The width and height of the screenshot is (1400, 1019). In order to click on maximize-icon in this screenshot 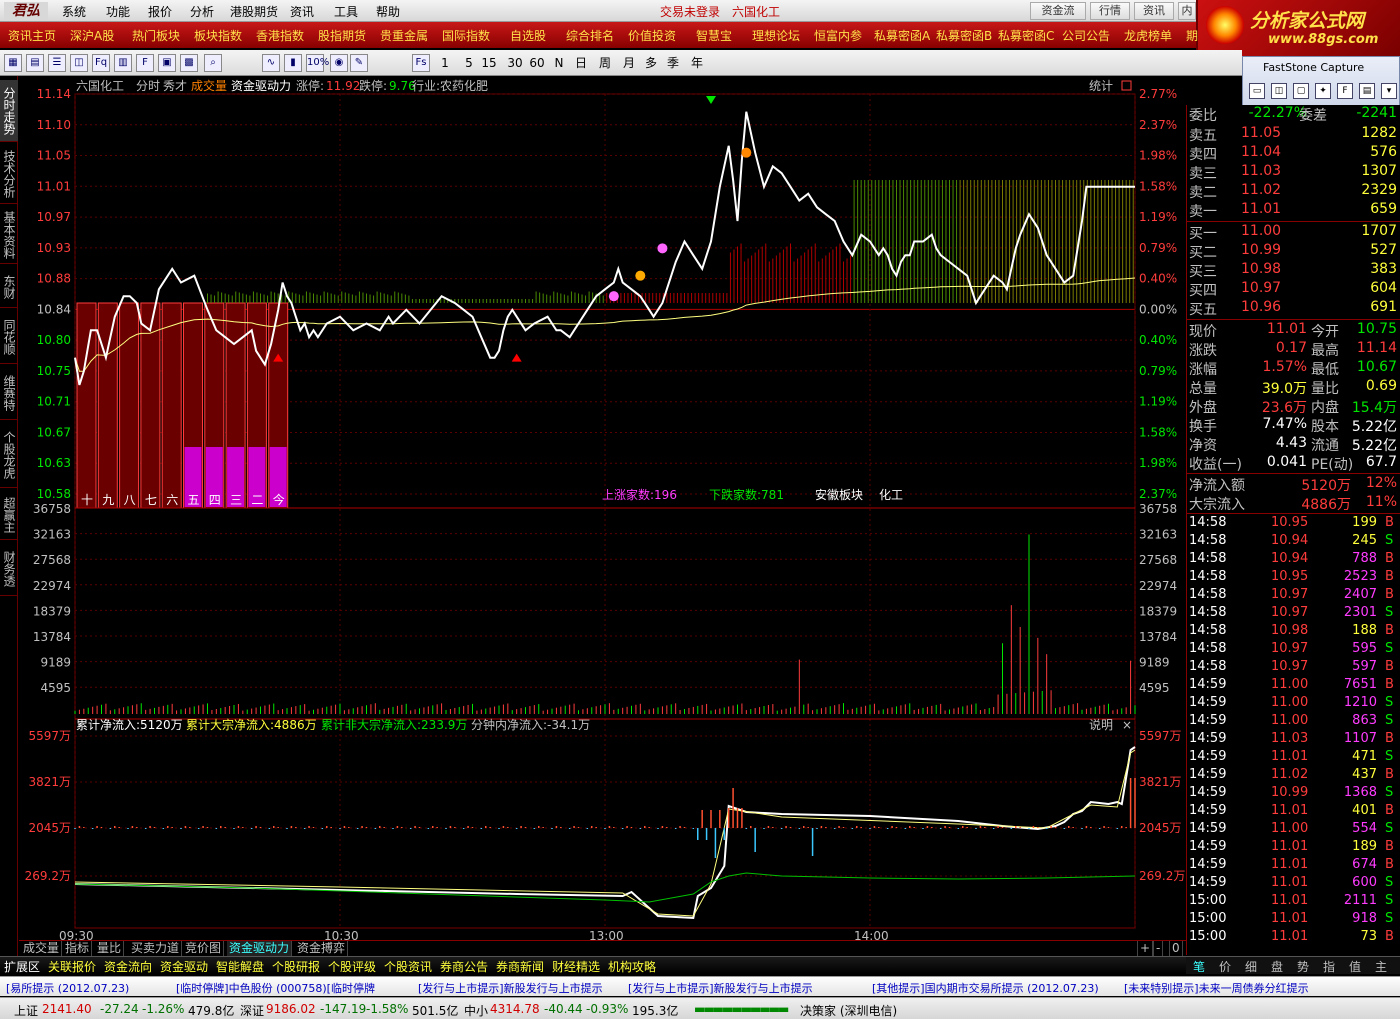, I will do `click(1126, 85)`.